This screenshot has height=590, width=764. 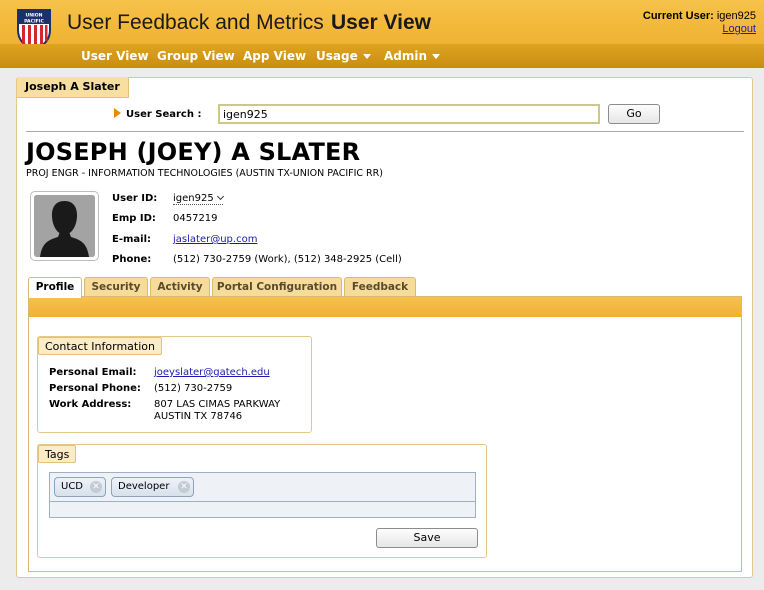 I want to click on current-user-block: Current User: igen925 Logout, so click(x=699, y=23).